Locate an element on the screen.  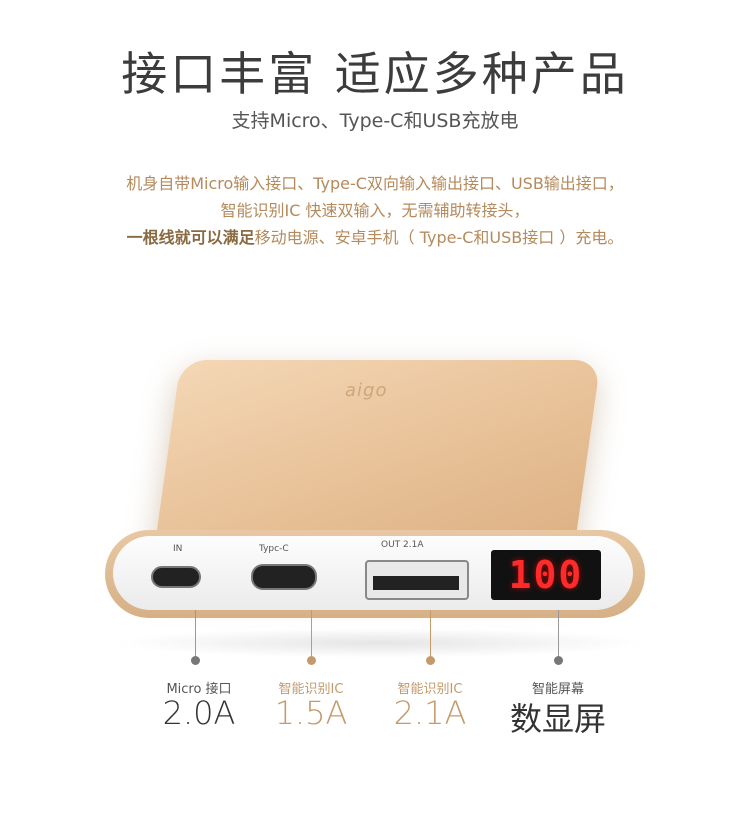
power-bank-port-face: IN Typc-C OUT 2.1A 100 is located at coordinates (375, 574).